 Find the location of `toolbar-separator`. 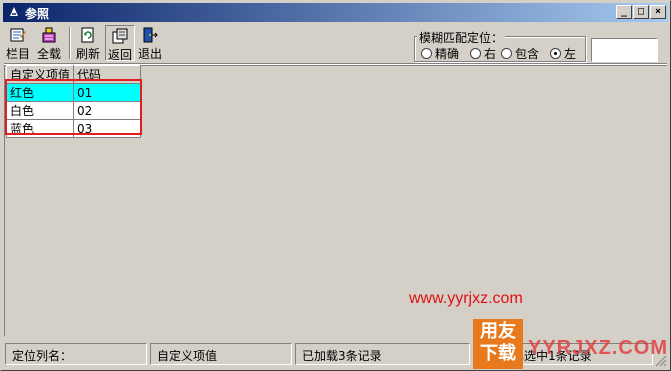

toolbar-separator is located at coordinates (70, 43).